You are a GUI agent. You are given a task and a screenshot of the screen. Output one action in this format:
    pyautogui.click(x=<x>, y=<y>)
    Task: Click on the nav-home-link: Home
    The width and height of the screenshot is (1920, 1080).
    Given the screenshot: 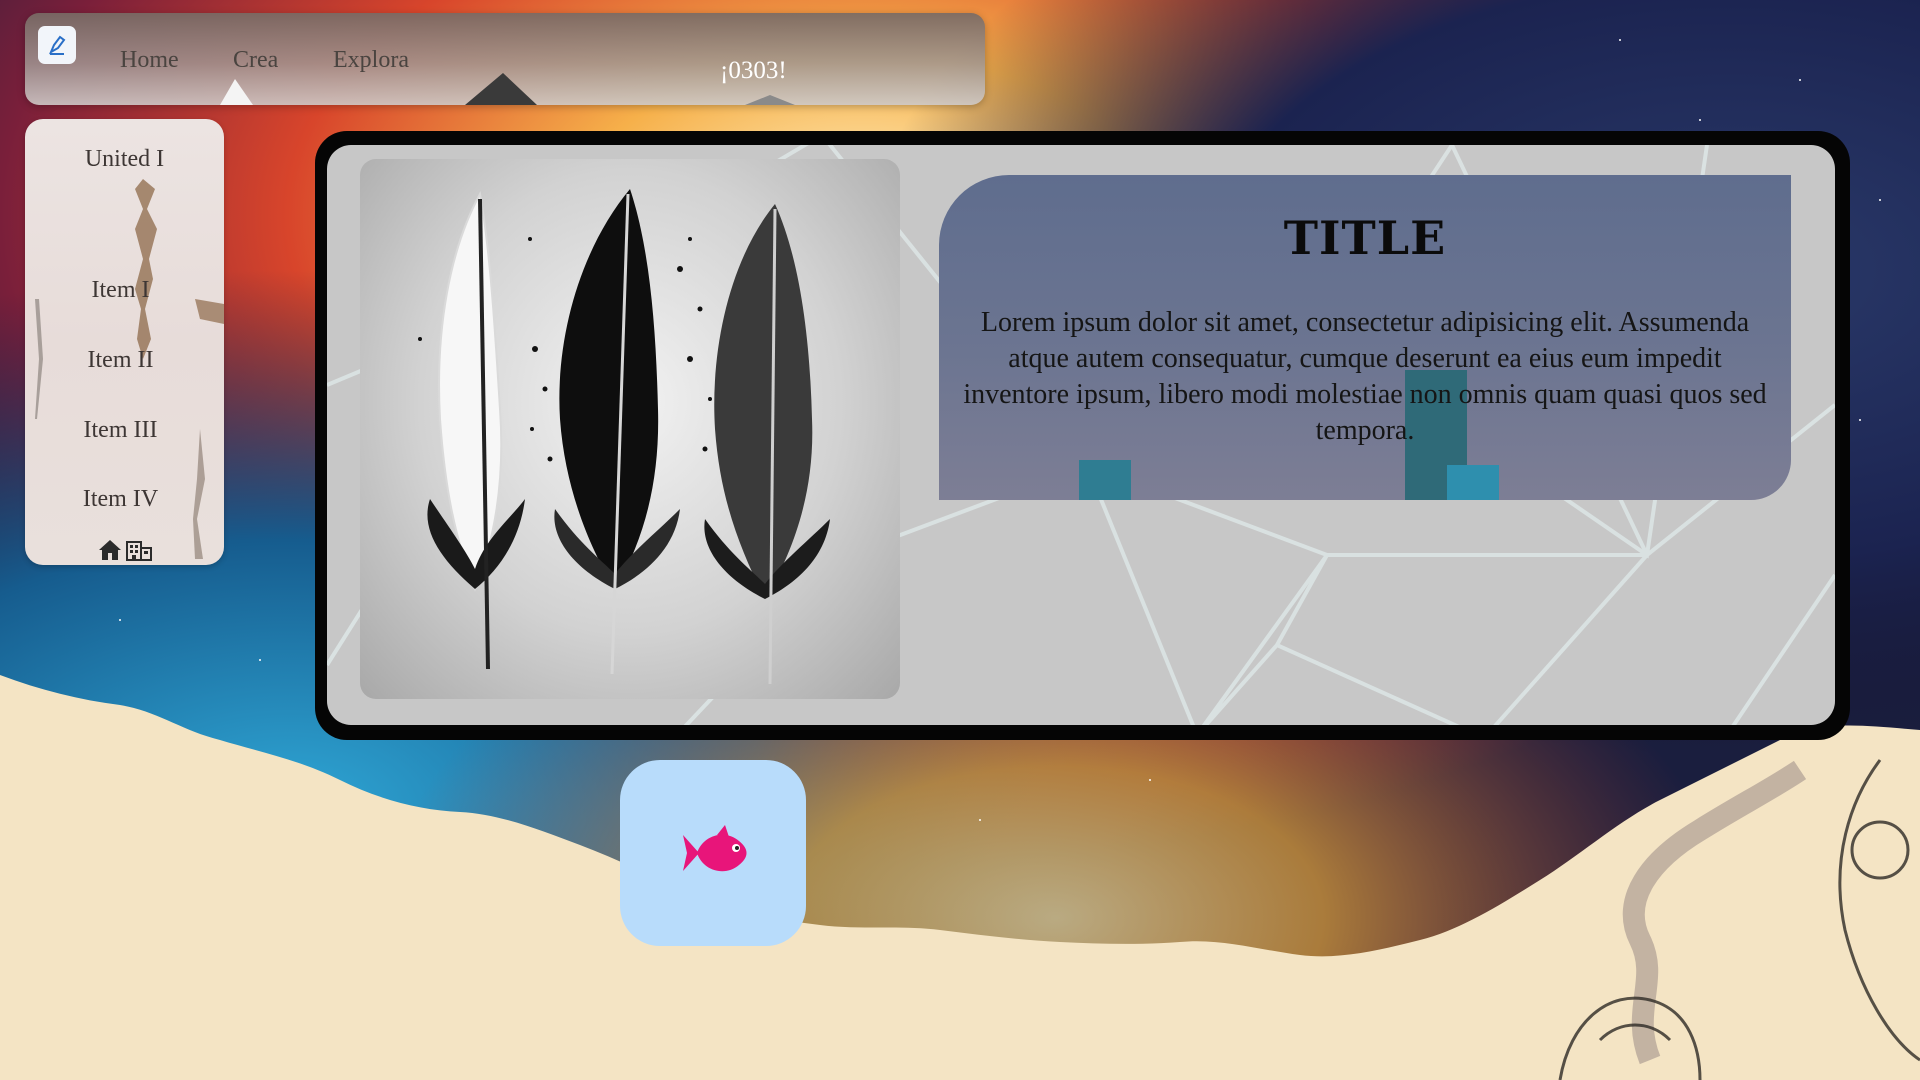 What is the action you would take?
    pyautogui.click(x=149, y=60)
    